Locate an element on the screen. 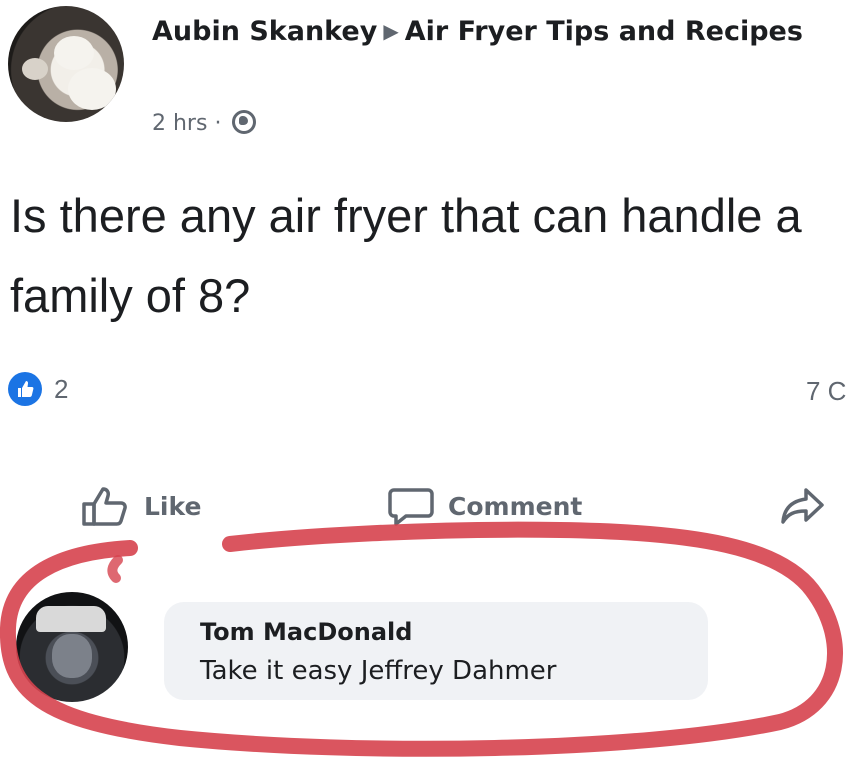  group-name: Air Fryer Tips and Recipes is located at coordinates (604, 31).